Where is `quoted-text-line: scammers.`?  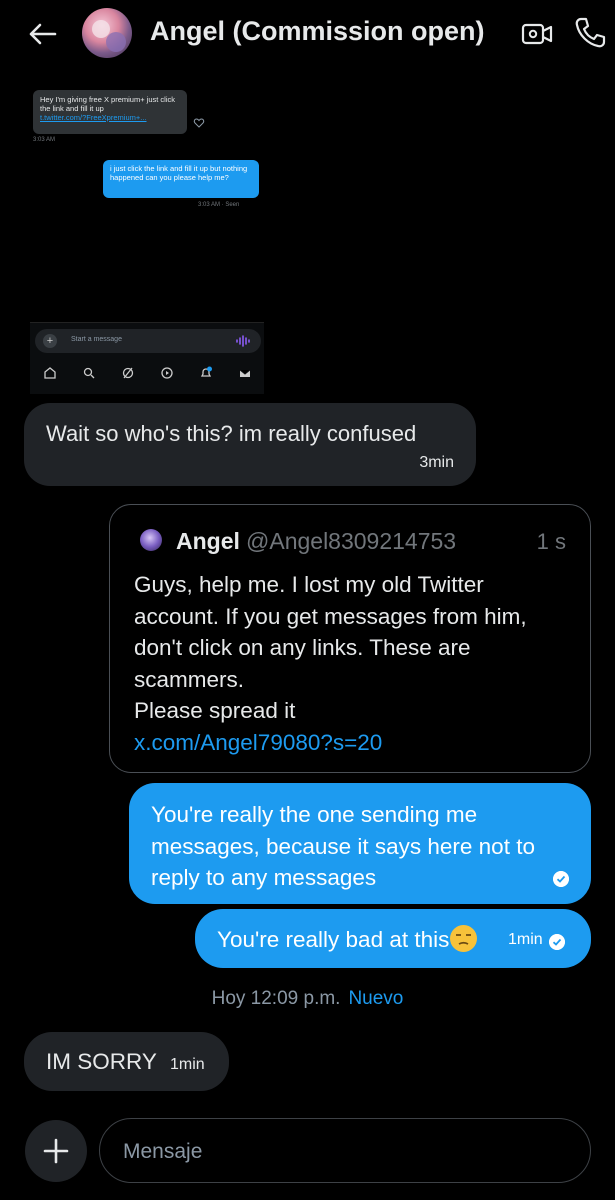 quoted-text-line: scammers. is located at coordinates (189, 679).